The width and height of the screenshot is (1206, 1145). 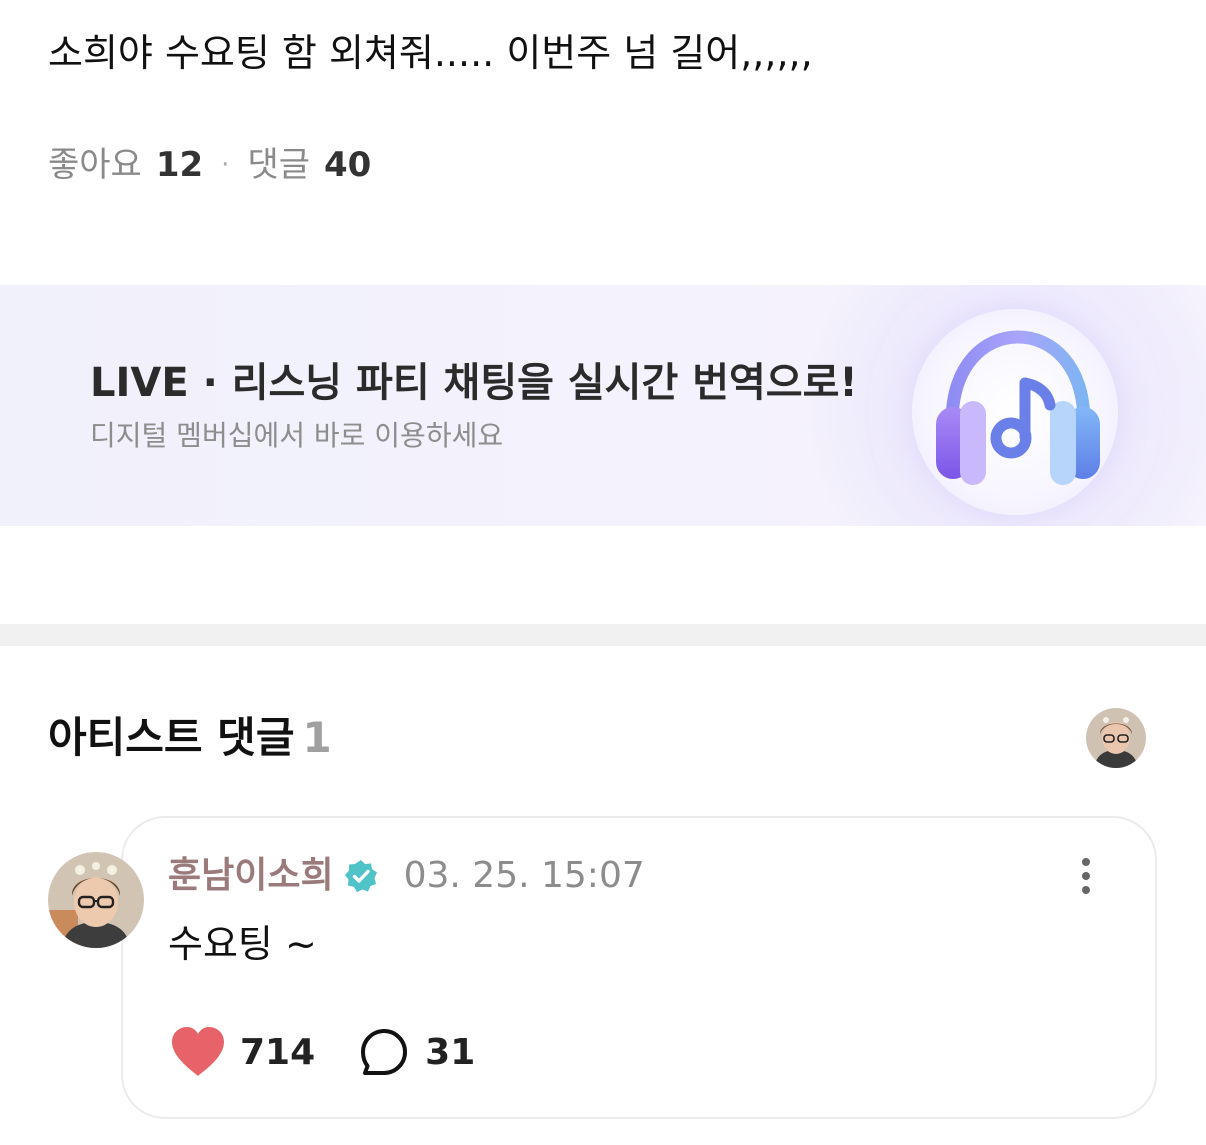 What do you see at coordinates (278, 165) in the screenshot?
I see `comments-label: 댓글` at bounding box center [278, 165].